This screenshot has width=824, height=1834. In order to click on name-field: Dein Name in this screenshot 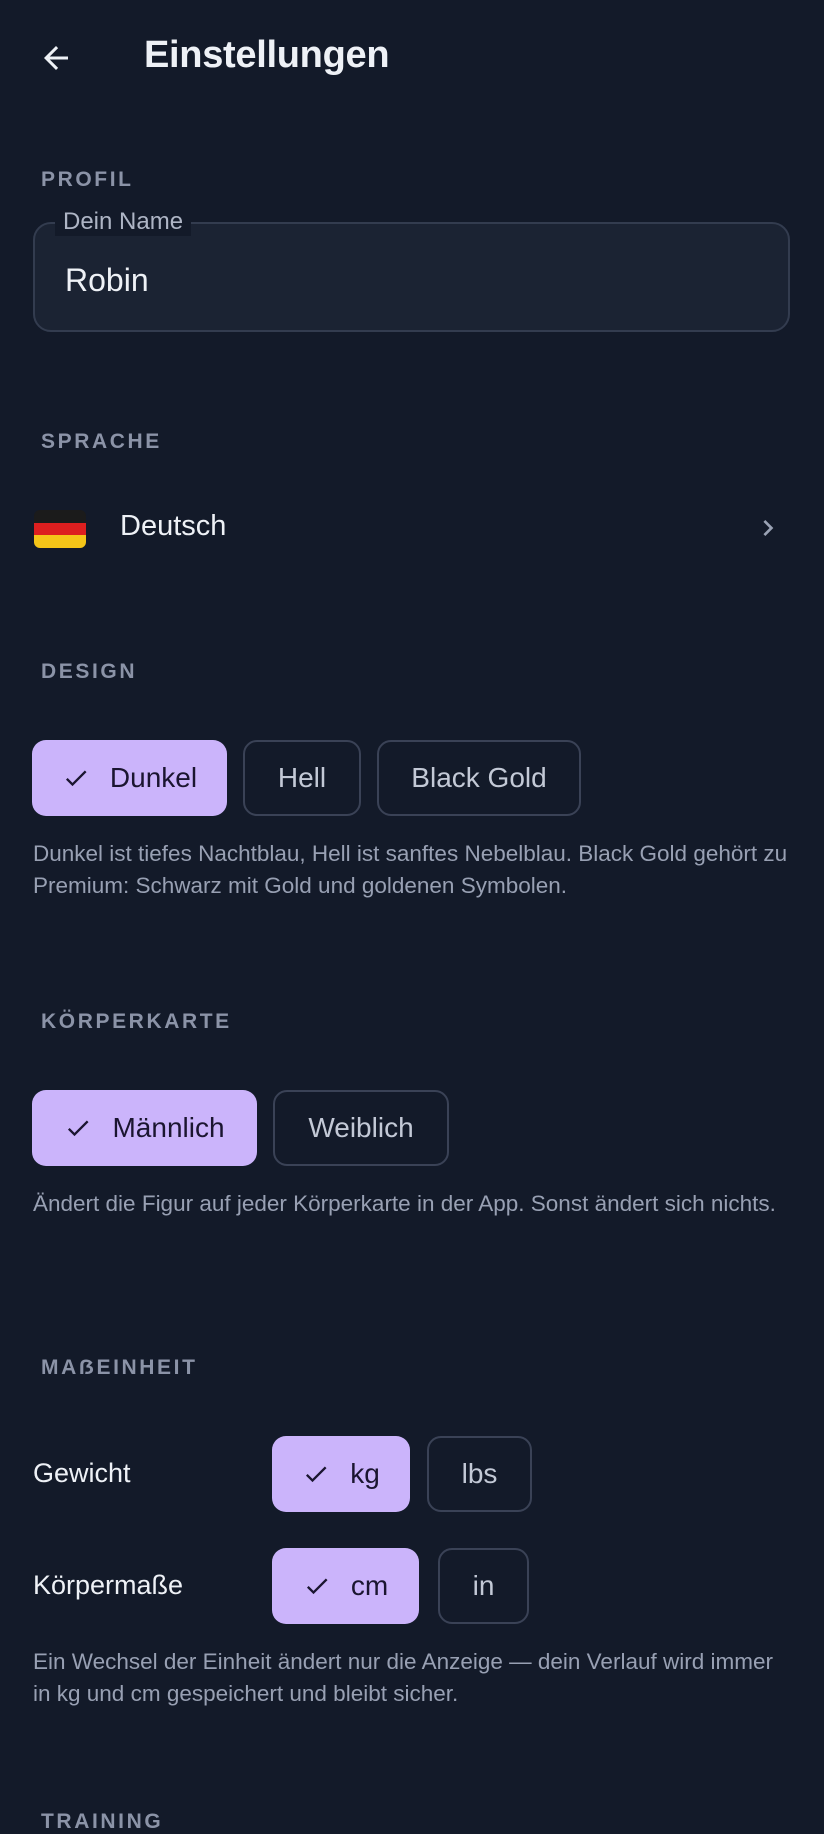, I will do `click(411, 270)`.